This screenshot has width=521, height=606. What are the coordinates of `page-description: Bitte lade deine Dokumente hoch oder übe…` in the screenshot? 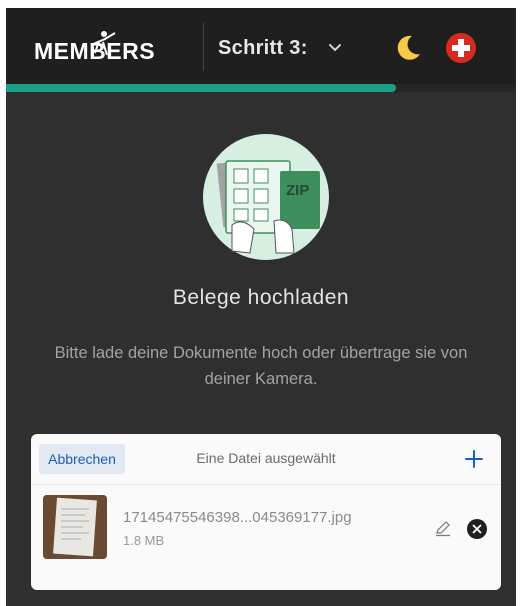 It's located at (261, 366).